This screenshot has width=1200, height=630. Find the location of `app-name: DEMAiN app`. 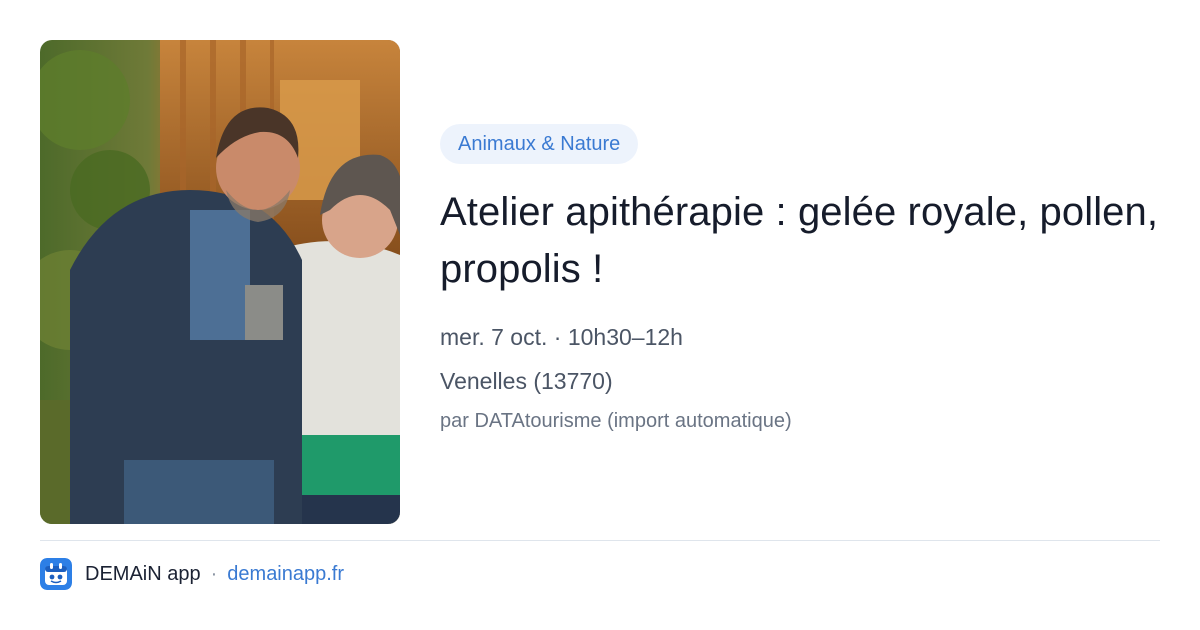

app-name: DEMAiN app is located at coordinates (143, 573).